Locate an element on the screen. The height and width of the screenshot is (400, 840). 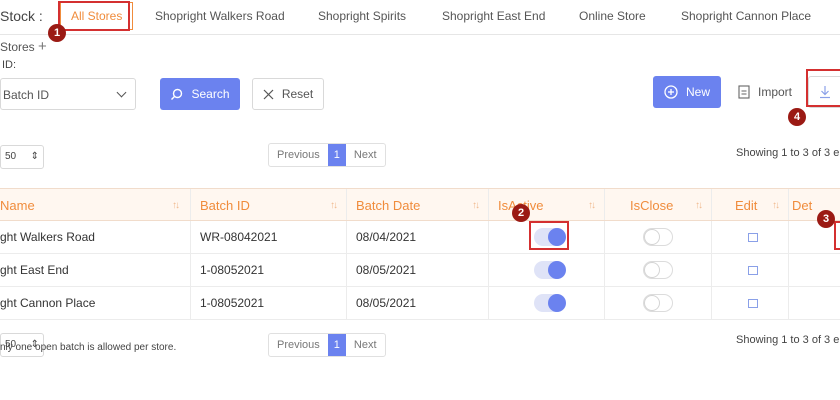
pagination-bottom: Previous 1 Next is located at coordinates (327, 345).